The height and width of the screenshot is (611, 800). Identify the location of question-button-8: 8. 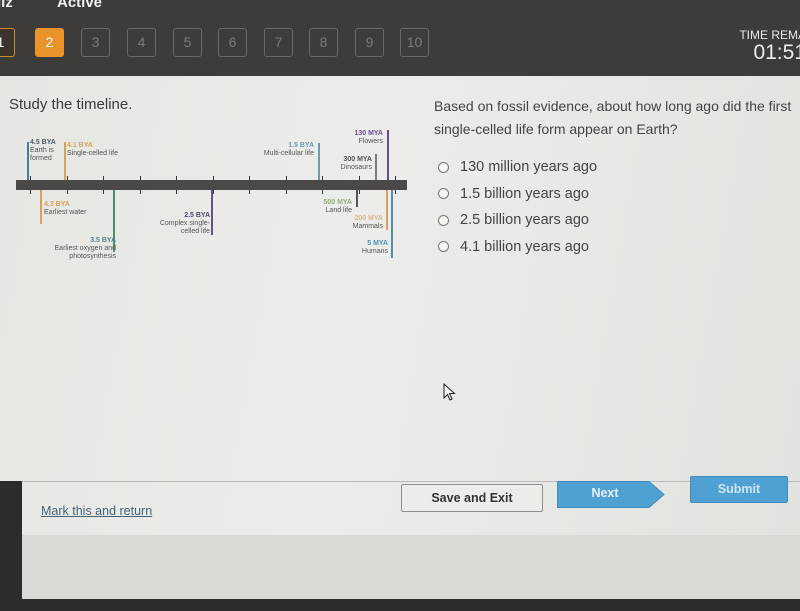
(323, 42).